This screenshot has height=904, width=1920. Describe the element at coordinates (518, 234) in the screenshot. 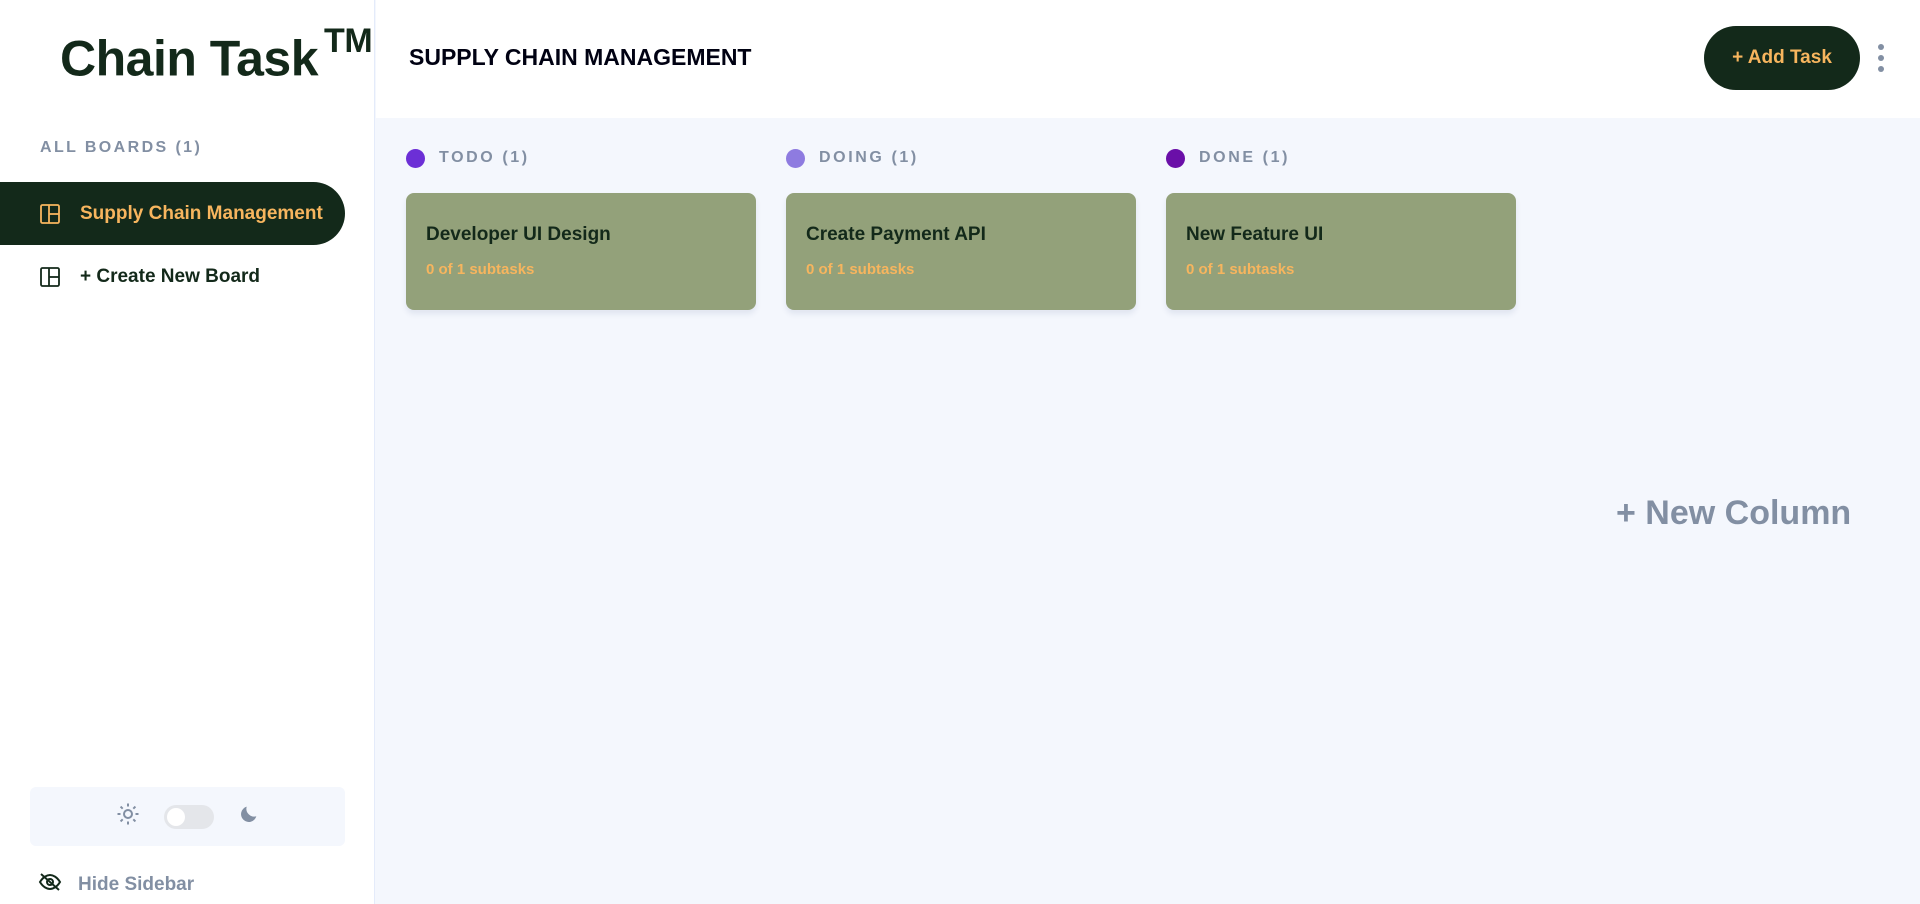

I see `task-title: Developer UI Design` at that location.